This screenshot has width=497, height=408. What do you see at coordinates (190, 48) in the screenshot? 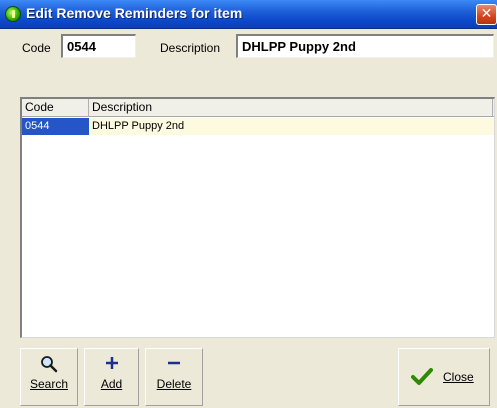
I see `description-label: Description` at bounding box center [190, 48].